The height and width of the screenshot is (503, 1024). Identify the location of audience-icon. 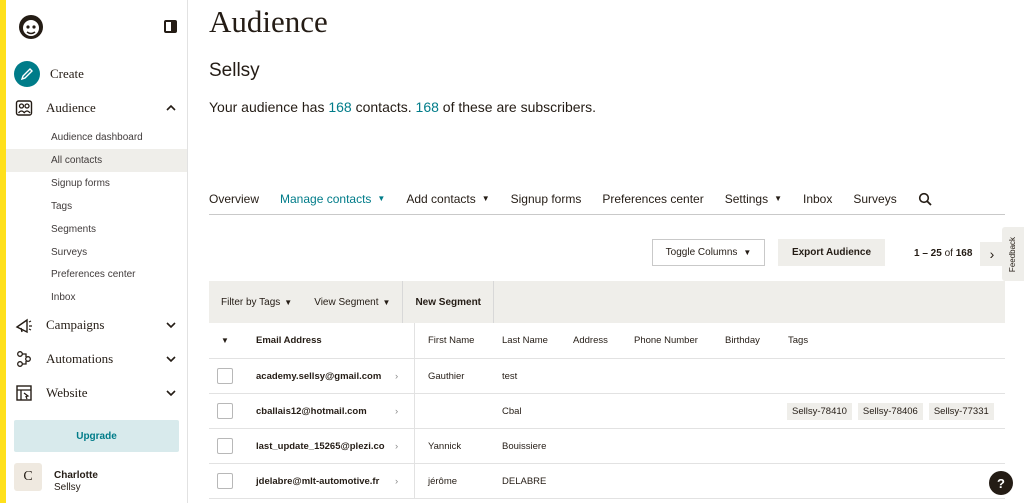
(24, 108).